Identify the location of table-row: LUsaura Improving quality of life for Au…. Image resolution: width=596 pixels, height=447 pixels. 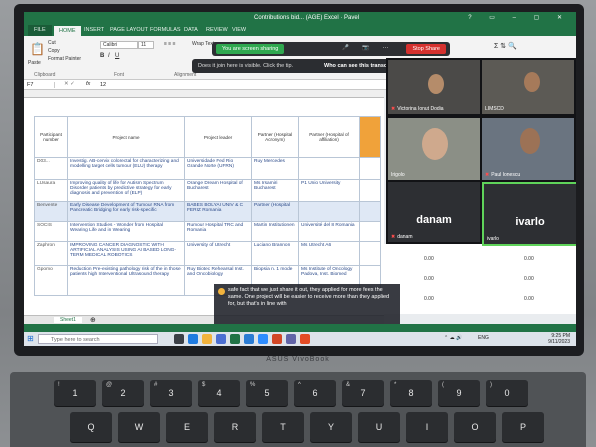
(207, 190).